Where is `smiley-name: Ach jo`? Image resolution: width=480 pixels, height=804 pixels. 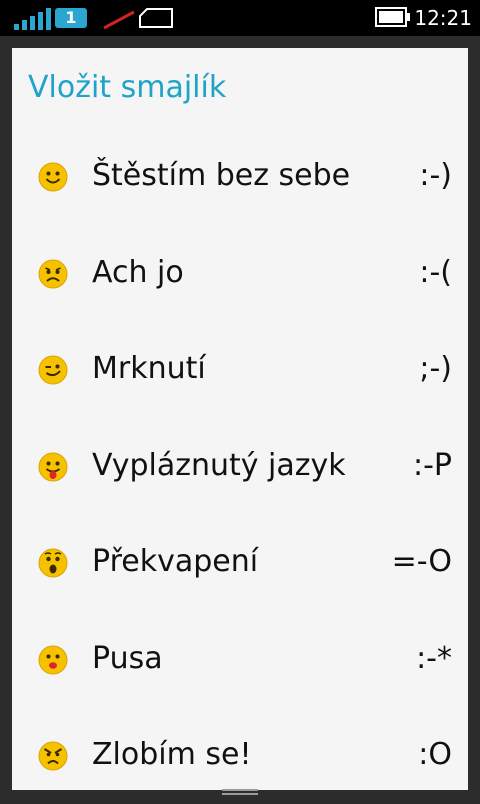
smiley-name: Ach jo is located at coordinates (138, 272).